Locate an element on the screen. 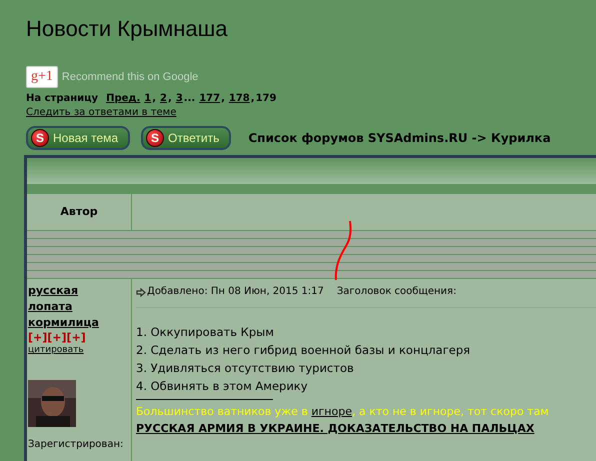 The height and width of the screenshot is (461, 596). post-date: Добавлено: Пн 08 Июн, 2015 1:17 is located at coordinates (235, 292).